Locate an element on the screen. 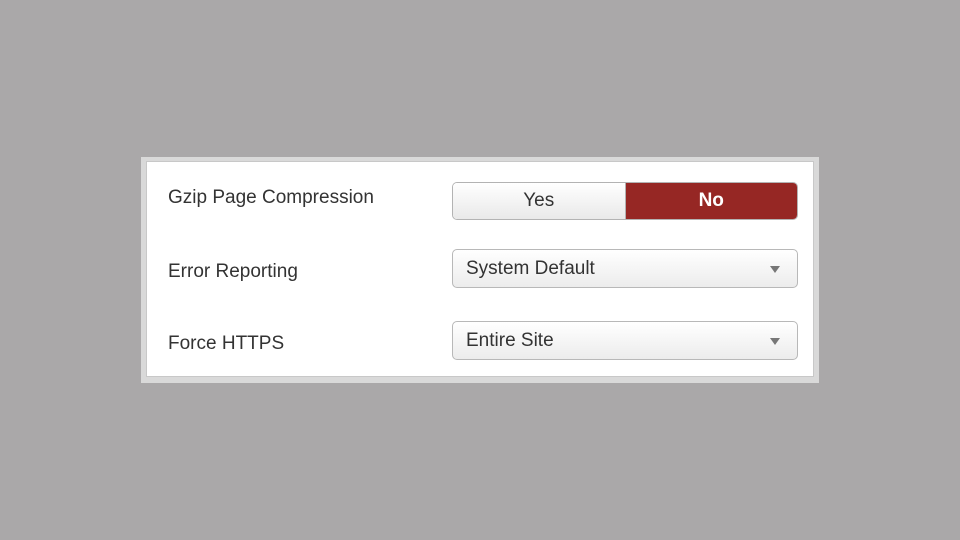 The image size is (960, 540). force-https-label: Force HTTPS is located at coordinates (226, 343).